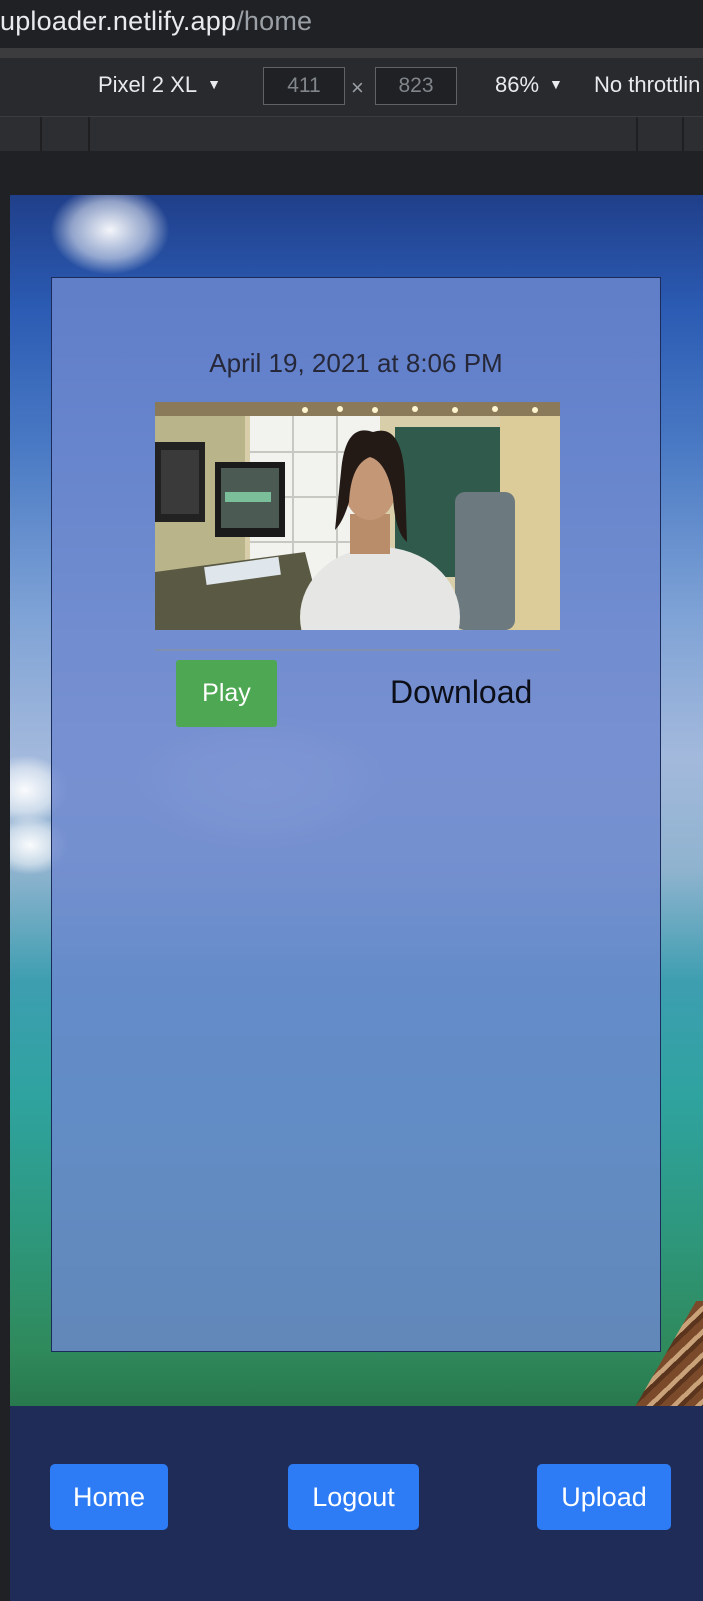 The width and height of the screenshot is (703, 1601). I want to click on url-host: uploader.netlify.app, so click(118, 21).